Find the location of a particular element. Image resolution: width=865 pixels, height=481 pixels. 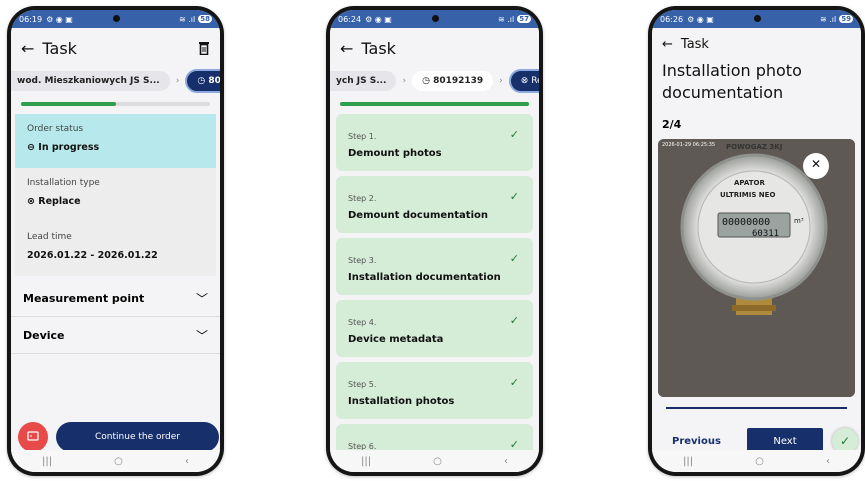

status-time: 06:19 is located at coordinates (31, 19).